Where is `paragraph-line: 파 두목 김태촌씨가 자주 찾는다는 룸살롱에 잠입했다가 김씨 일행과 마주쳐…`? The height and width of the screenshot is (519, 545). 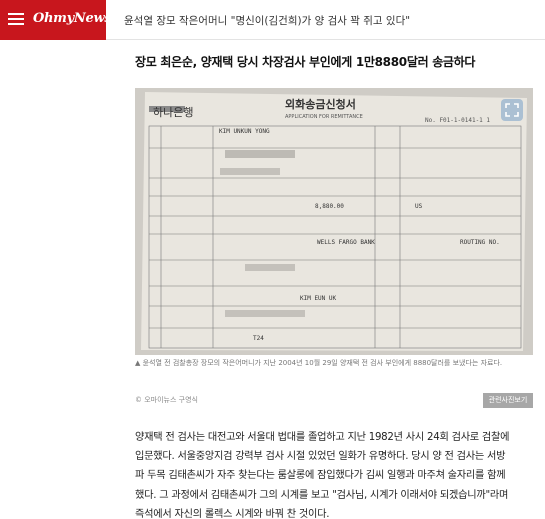 paragraph-line: 파 두목 김태촌씨가 자주 찾는다는 룸살롱에 잠입했다가 김씨 일행과 마주쳐… is located at coordinates (320, 476).